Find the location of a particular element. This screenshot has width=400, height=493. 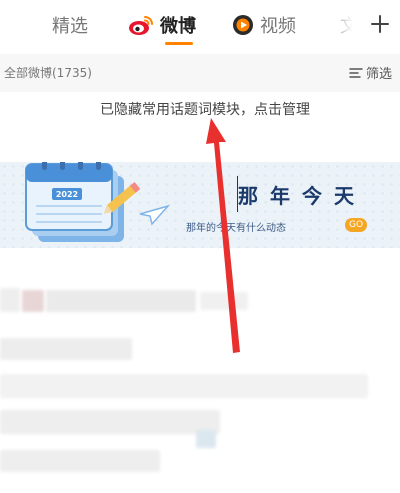

calendar-illustration: 2022 is located at coordinates (97, 202).